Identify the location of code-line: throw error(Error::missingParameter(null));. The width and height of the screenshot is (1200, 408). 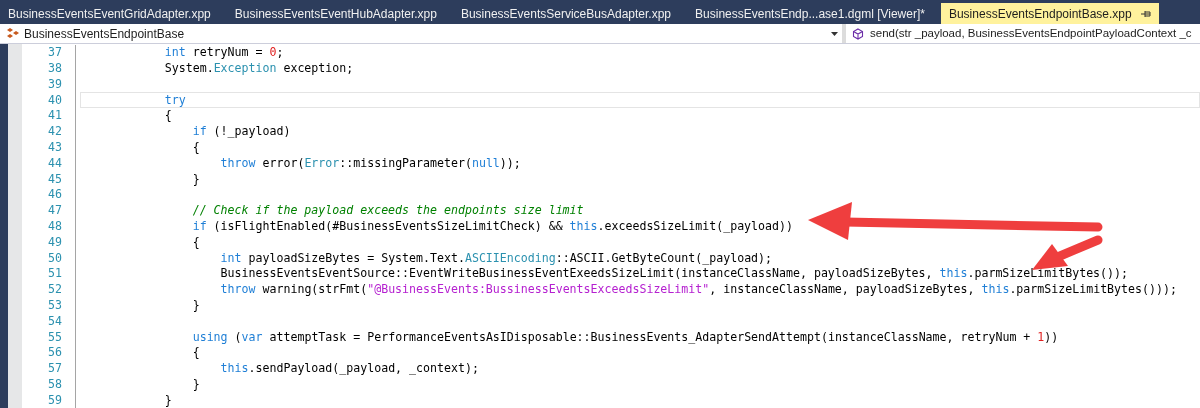
(370, 163).